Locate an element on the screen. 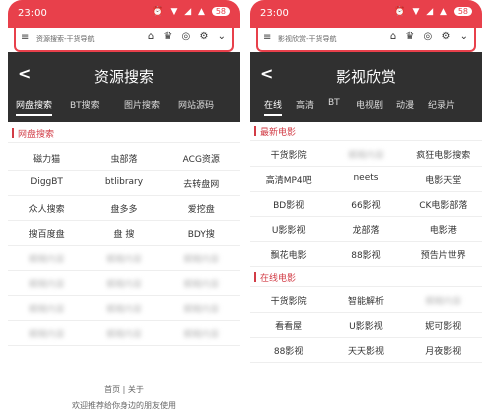  link-item: 电影天堂 is located at coordinates (443, 179).